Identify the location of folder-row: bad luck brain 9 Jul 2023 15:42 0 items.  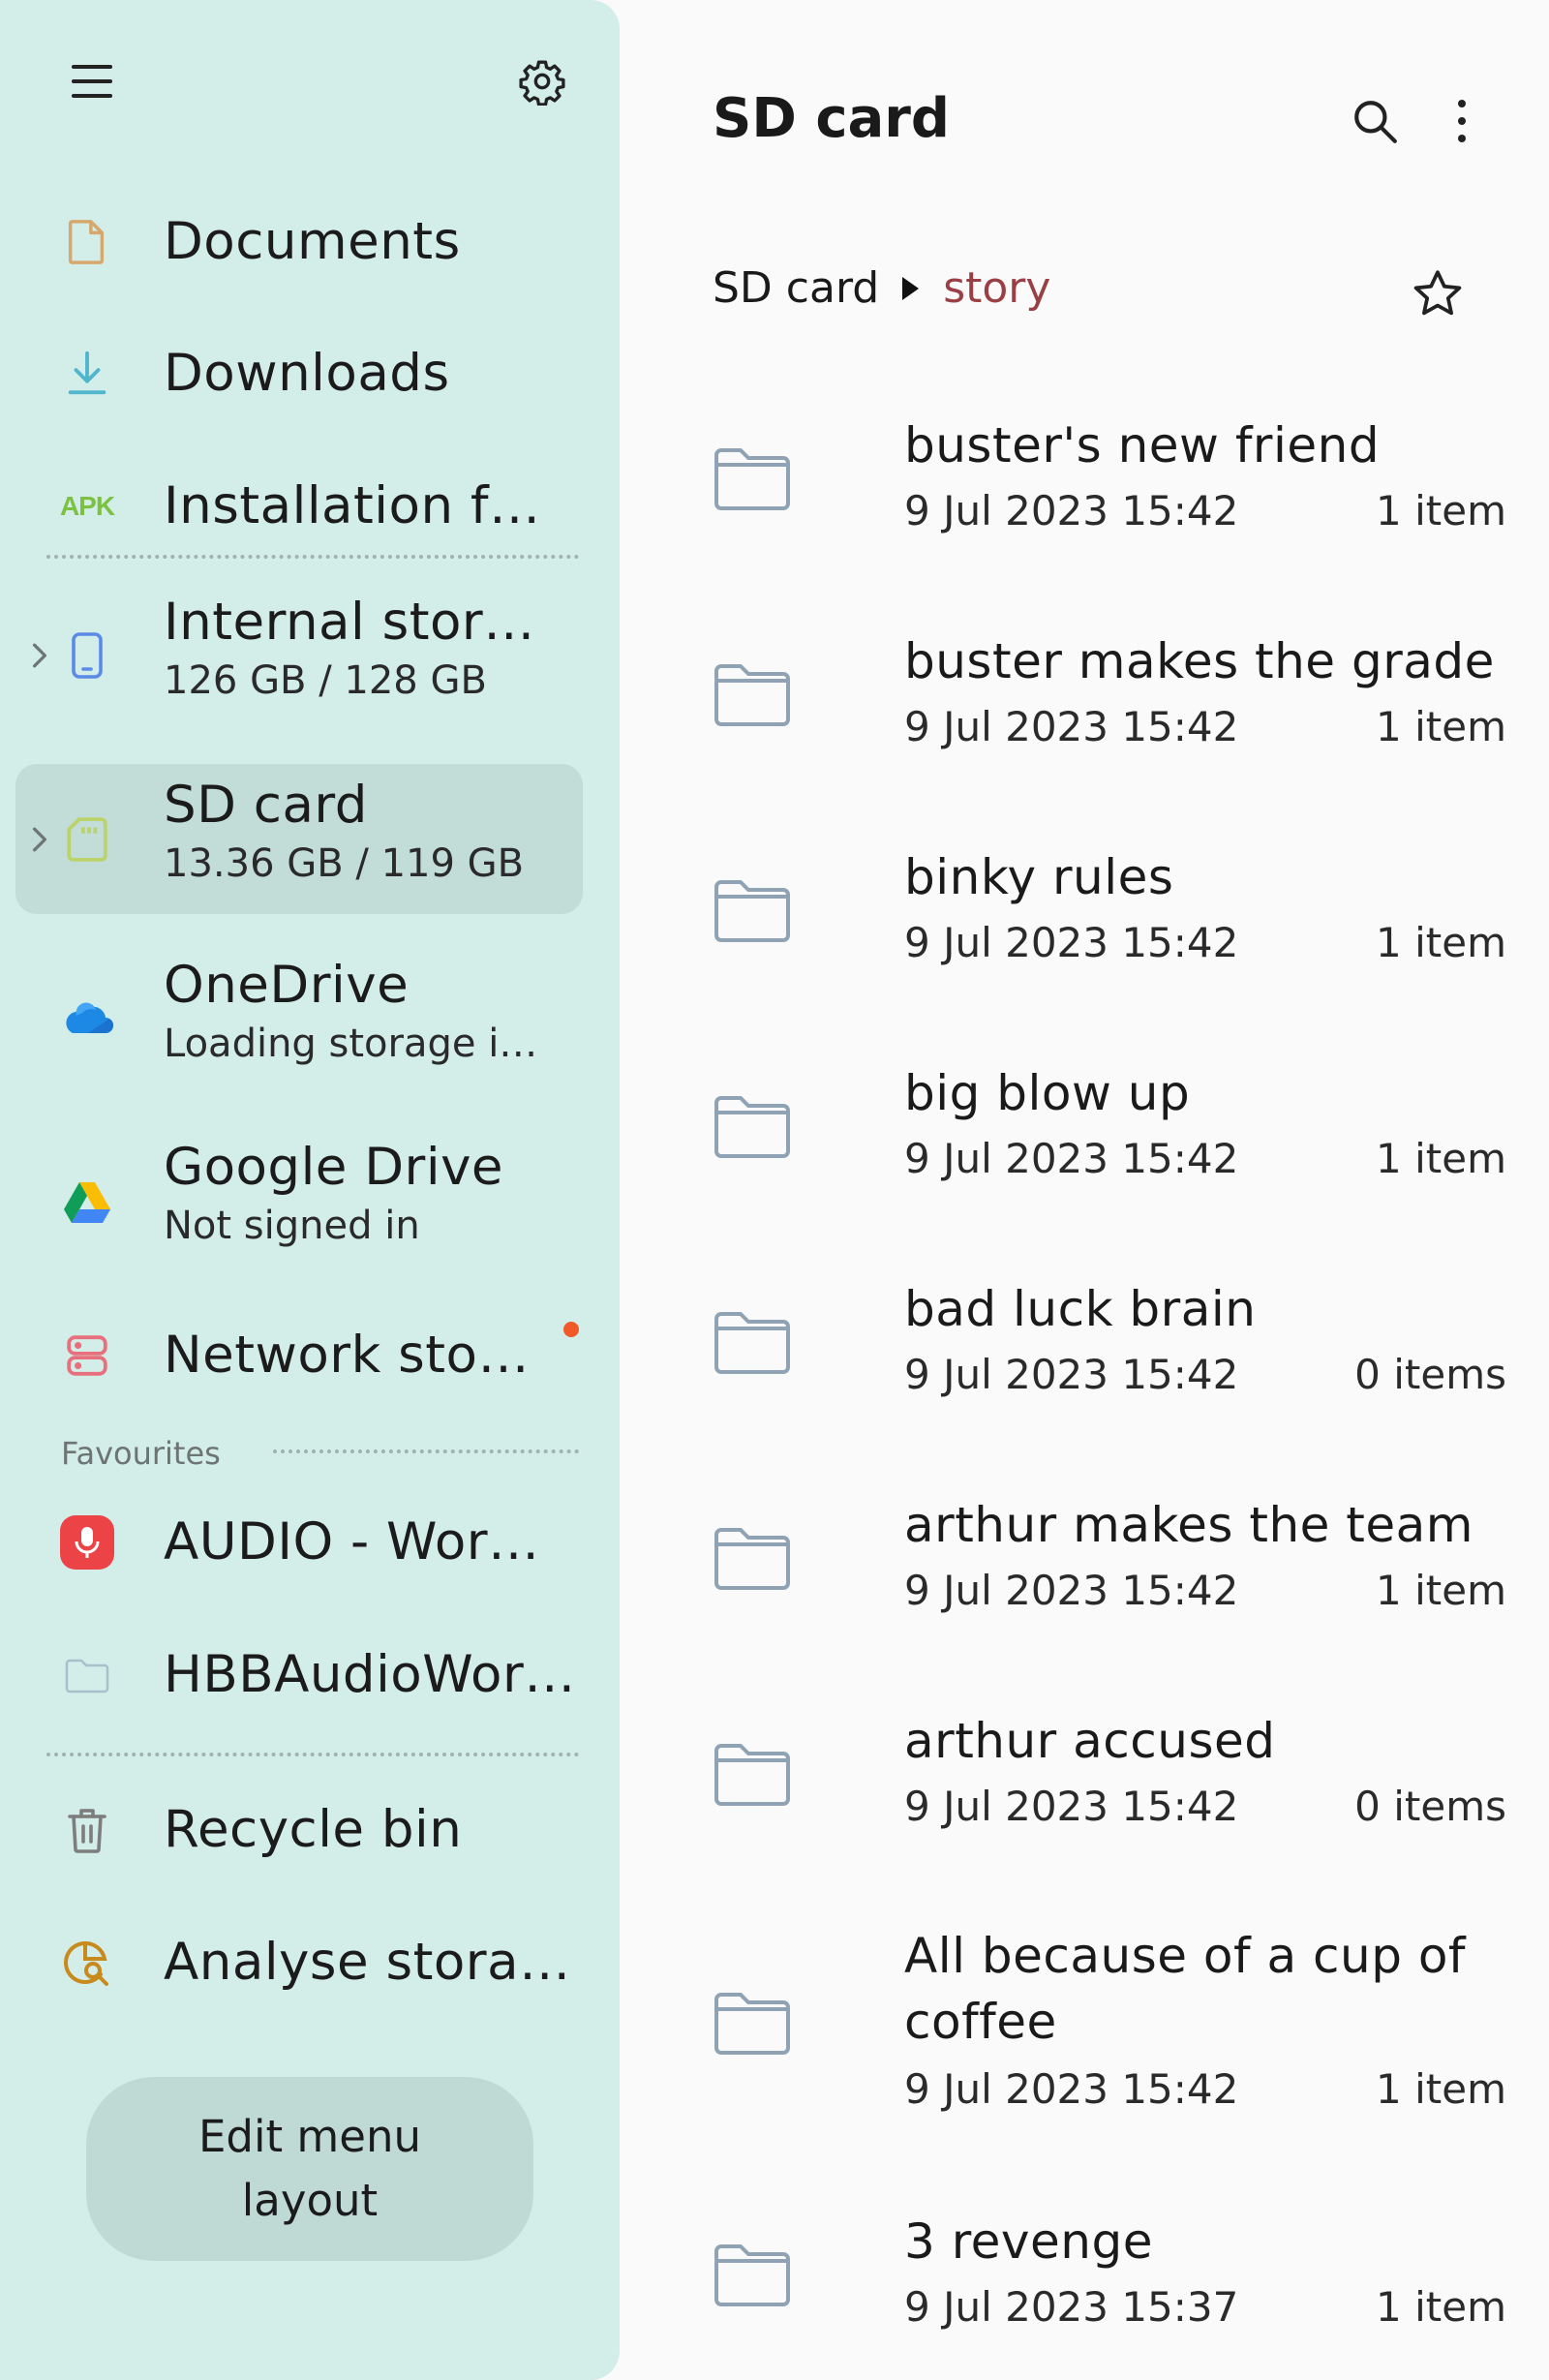
(1109, 1338).